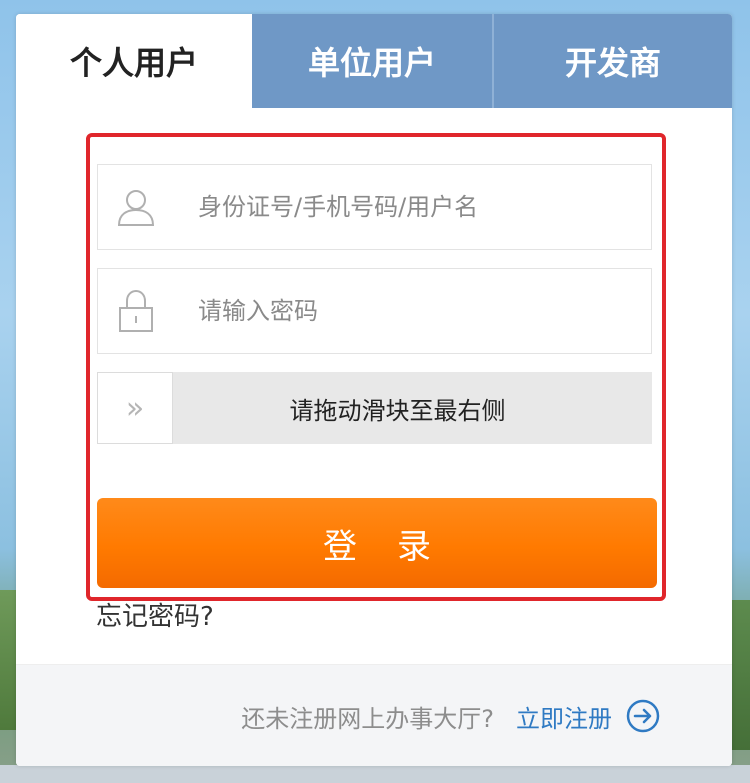 Image resolution: width=750 pixels, height=783 pixels. What do you see at coordinates (375, 774) in the screenshot?
I see `background-ground` at bounding box center [375, 774].